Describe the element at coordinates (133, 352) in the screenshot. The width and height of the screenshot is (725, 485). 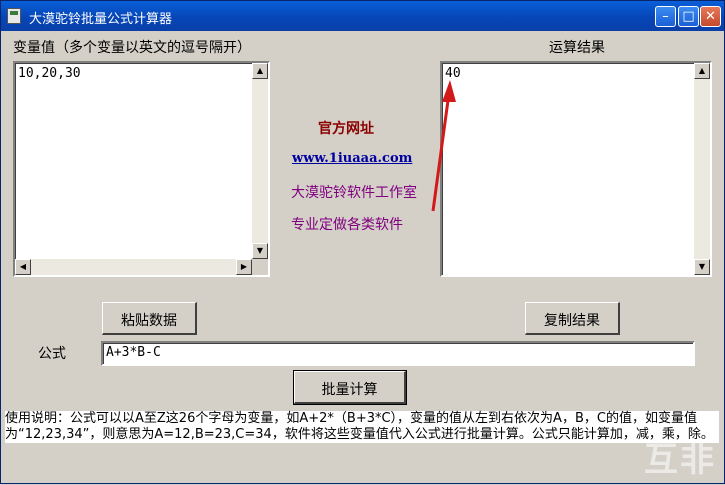
I see `formula-value: A+3*B-C` at that location.